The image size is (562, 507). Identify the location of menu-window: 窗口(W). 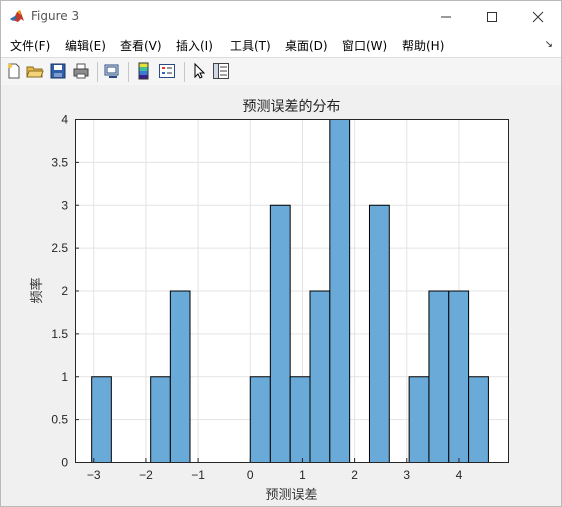
(364, 45).